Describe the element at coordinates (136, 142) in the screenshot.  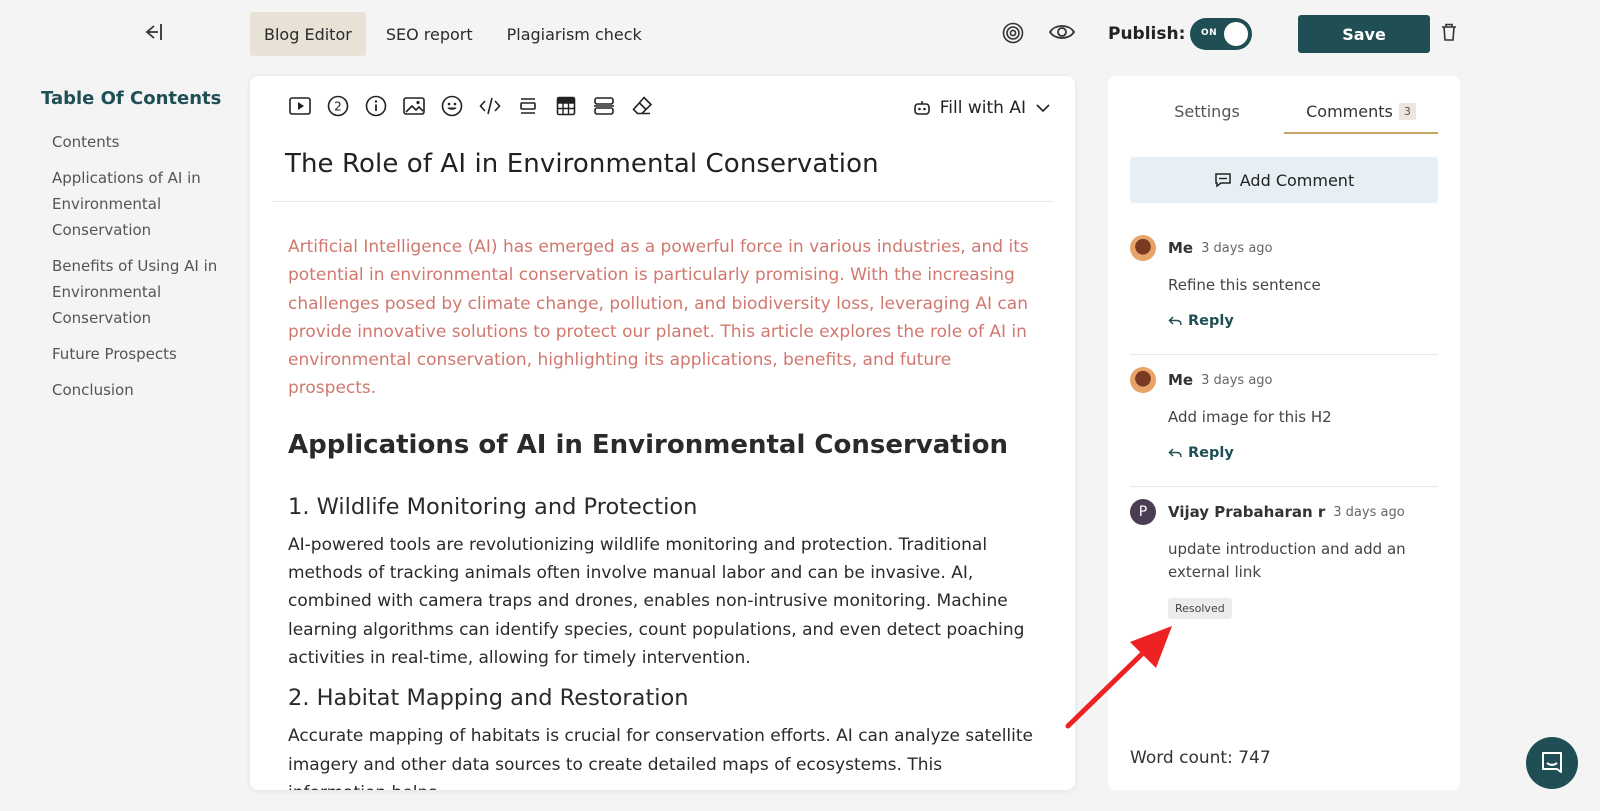
I see `toc-item-contents: Contents` at that location.